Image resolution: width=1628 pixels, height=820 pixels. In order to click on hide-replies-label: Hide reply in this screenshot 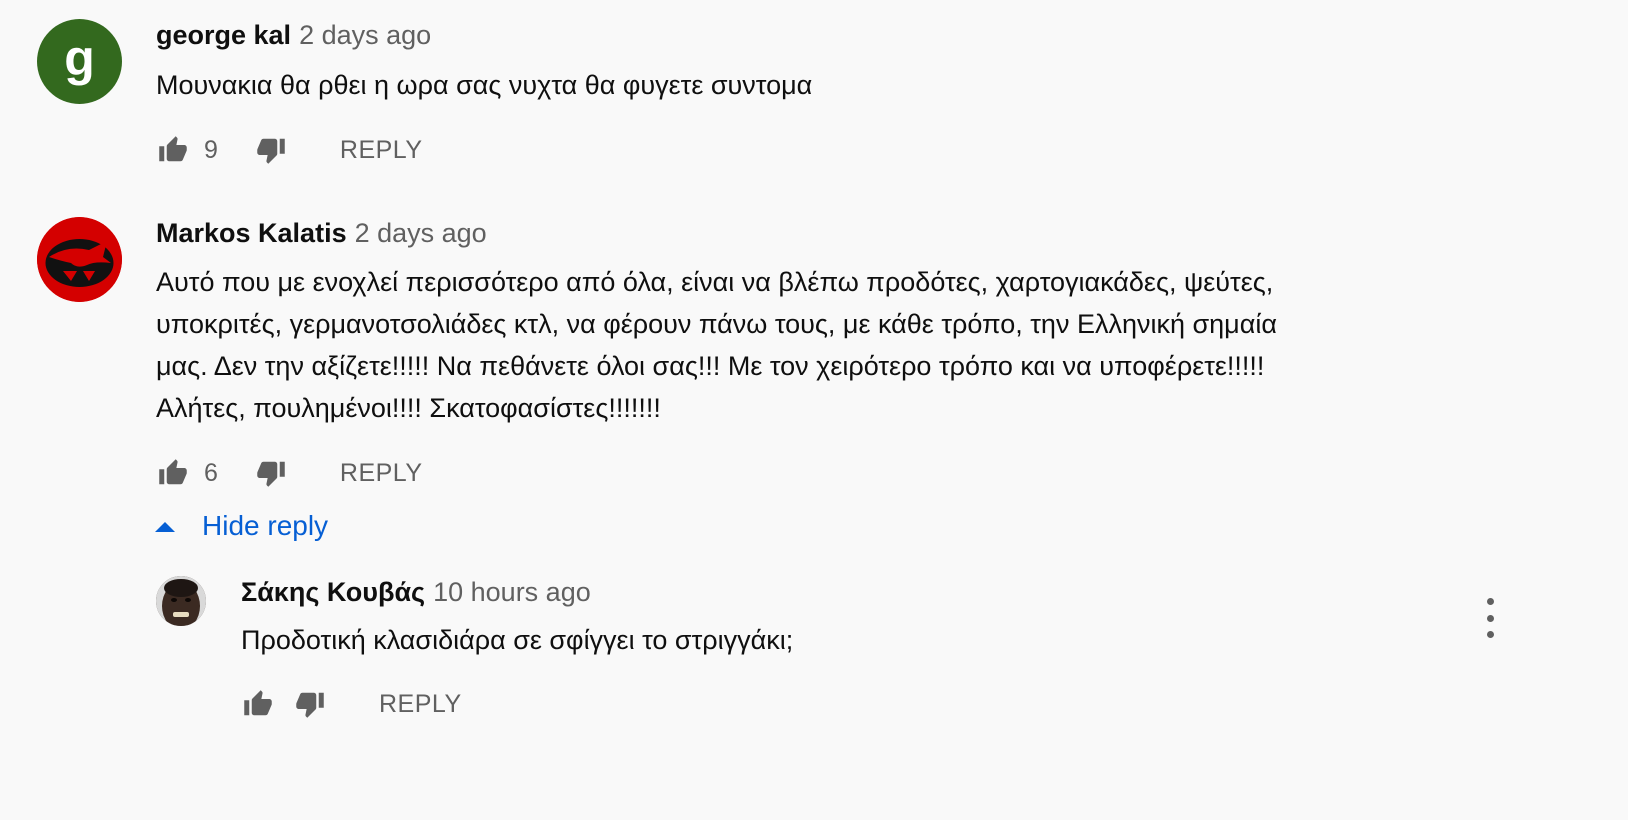, I will do `click(265, 525)`.